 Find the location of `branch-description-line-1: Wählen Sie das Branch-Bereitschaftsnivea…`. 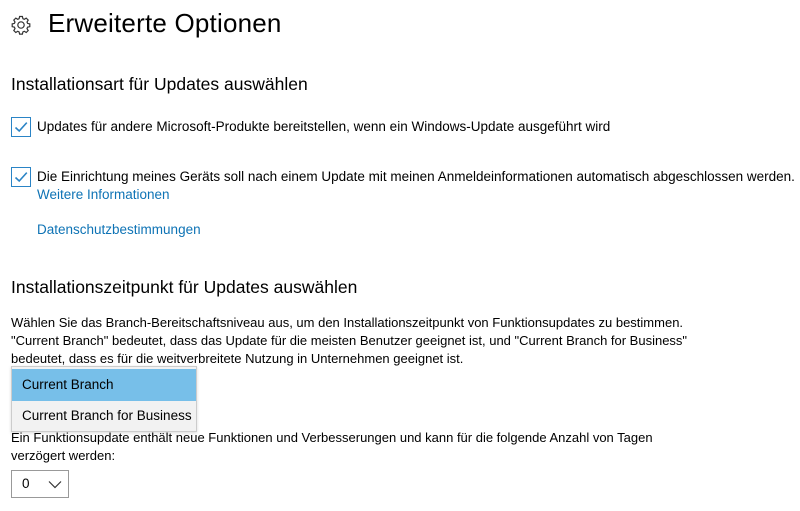

branch-description-line-1: Wählen Sie das Branch-Bereitschaftsnivea… is located at coordinates (347, 322).